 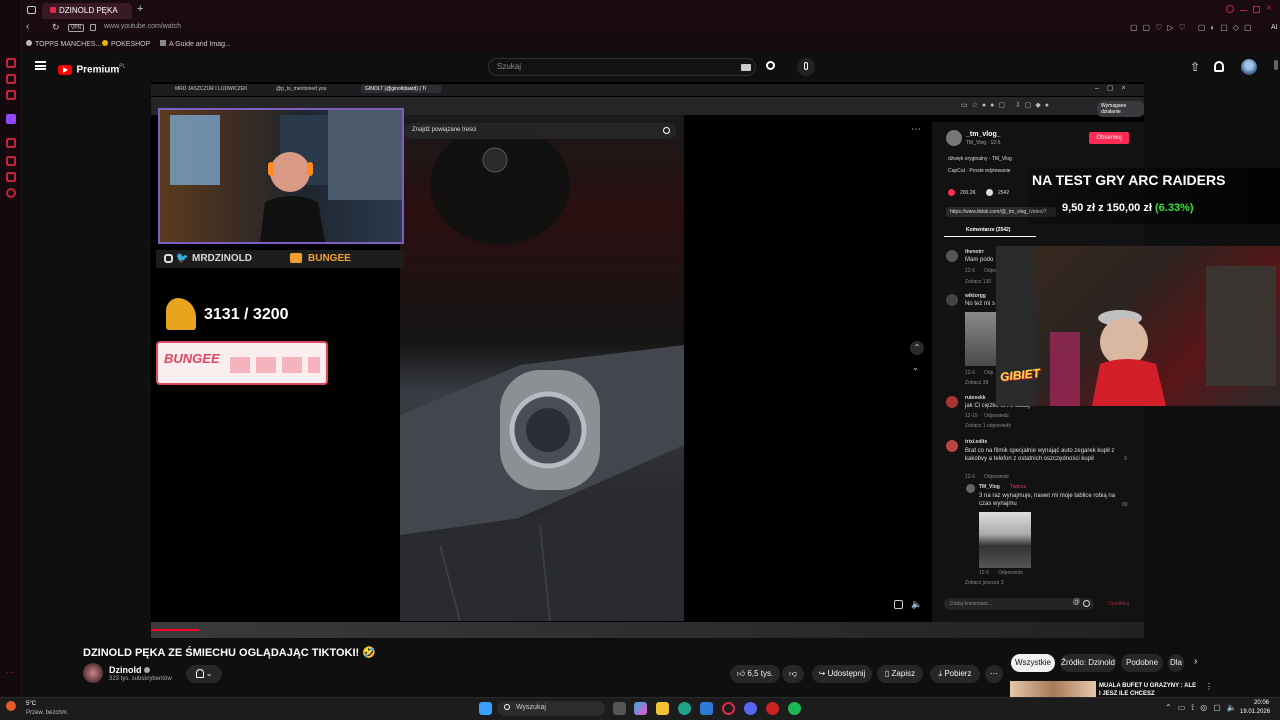 I want to click on volume-icon: 🔈, so click(x=916, y=604).